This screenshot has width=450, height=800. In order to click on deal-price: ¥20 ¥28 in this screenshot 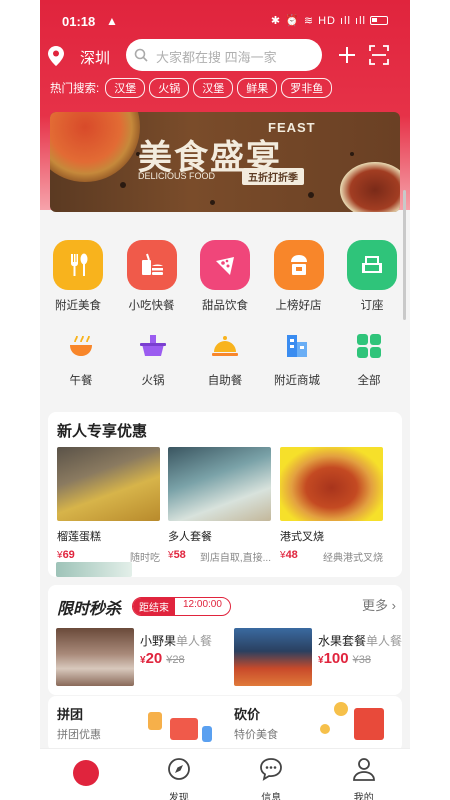, I will do `click(162, 658)`.